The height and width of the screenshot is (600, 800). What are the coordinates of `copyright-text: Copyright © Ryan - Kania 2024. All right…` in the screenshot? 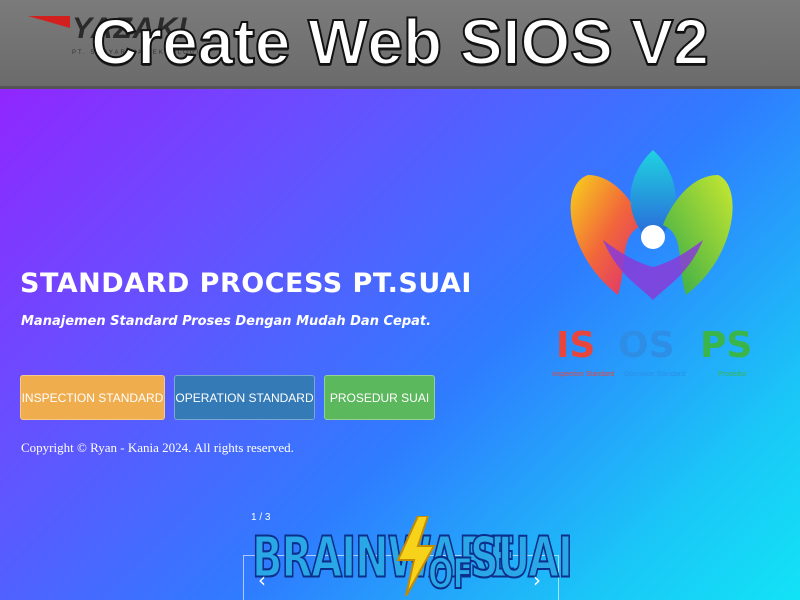 It's located at (157, 447).